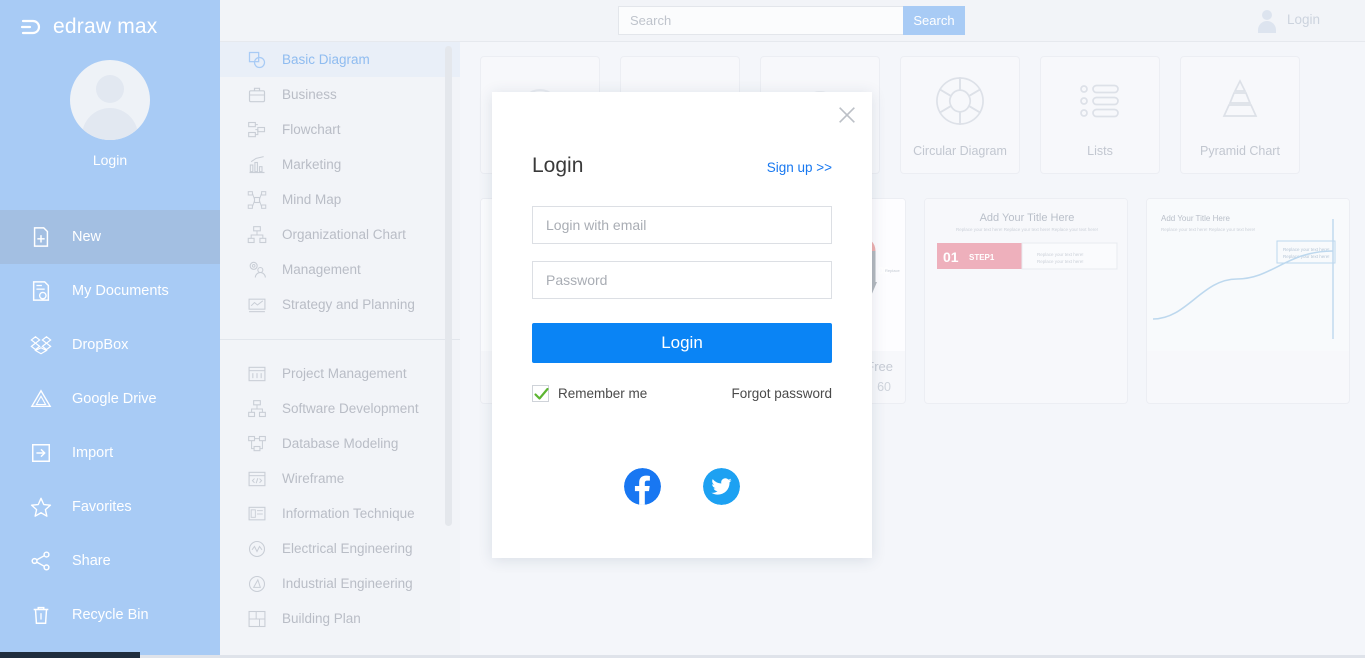 Image resolution: width=1365 pixels, height=658 pixels. What do you see at coordinates (41, 615) in the screenshot?
I see `trash-icon` at bounding box center [41, 615].